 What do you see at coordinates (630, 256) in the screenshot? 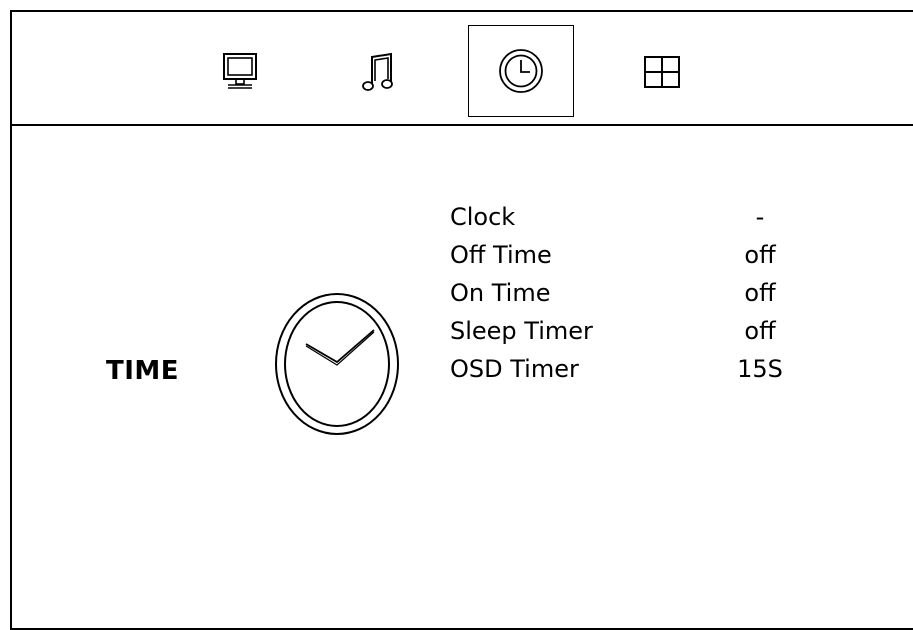
I see `menu-item-off-time: Off Time off` at bounding box center [630, 256].